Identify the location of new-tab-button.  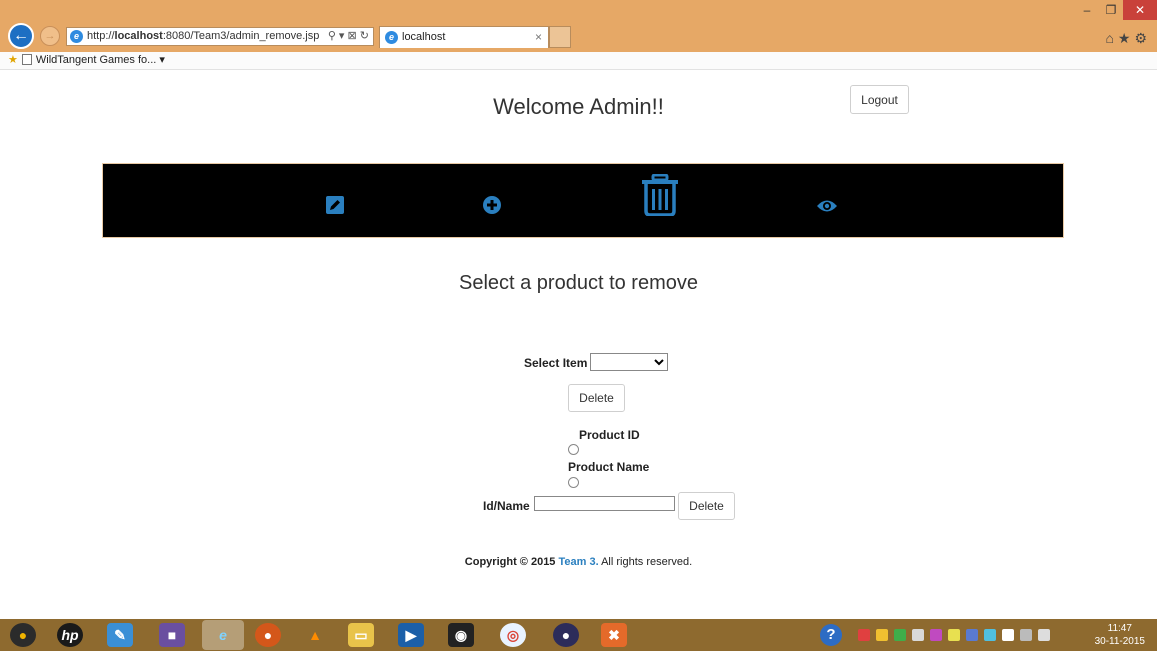
(560, 37).